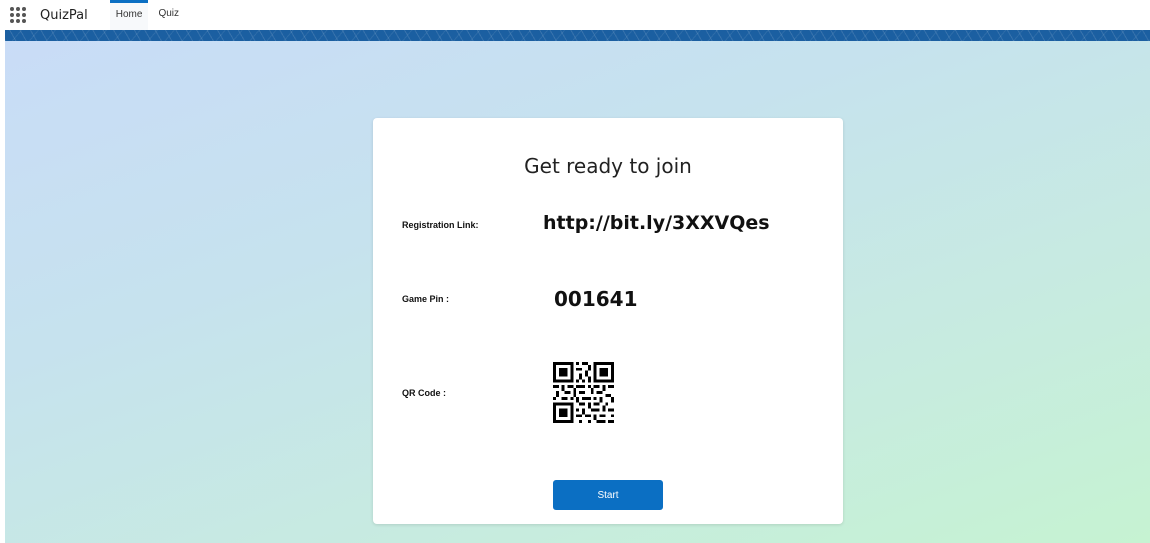 This screenshot has width=1150, height=543. What do you see at coordinates (168, 15) in the screenshot?
I see `tab-quiz: Quiz` at bounding box center [168, 15].